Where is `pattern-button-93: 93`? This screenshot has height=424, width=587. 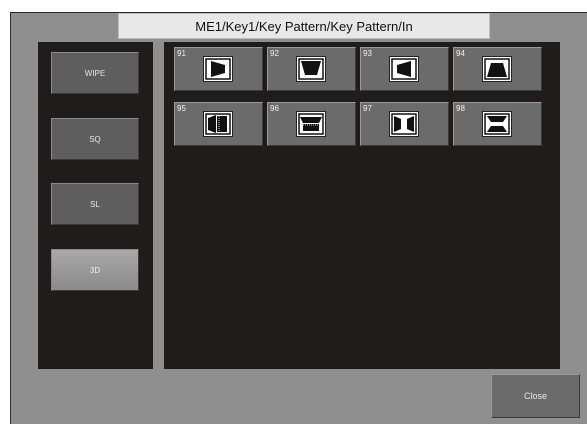 pattern-button-93: 93 is located at coordinates (404, 69).